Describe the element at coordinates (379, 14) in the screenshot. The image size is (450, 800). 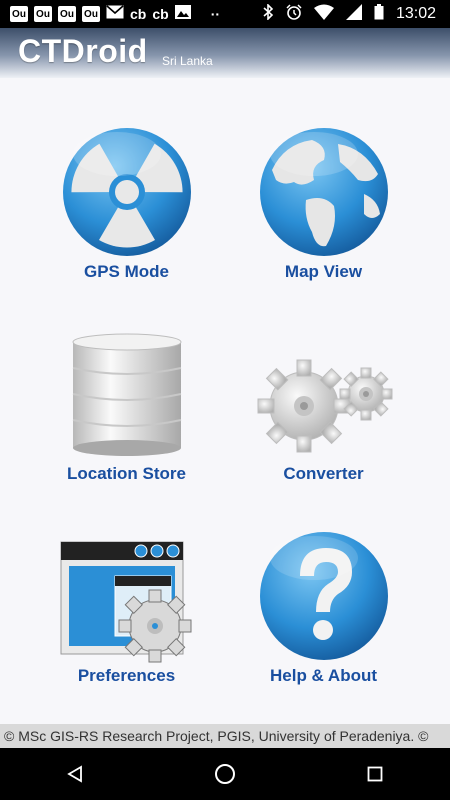
I see `battery-icon` at that location.